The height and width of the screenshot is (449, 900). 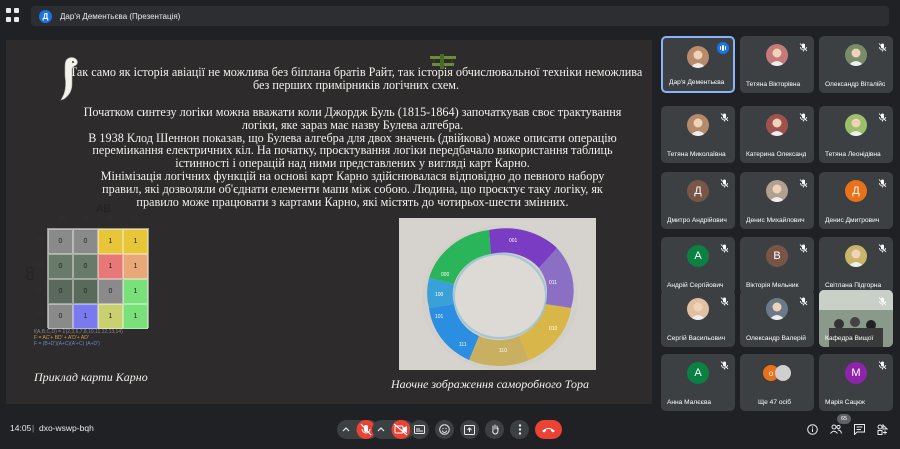 I want to click on participant-name: Олександр Валерійович, so click(x=776, y=338).